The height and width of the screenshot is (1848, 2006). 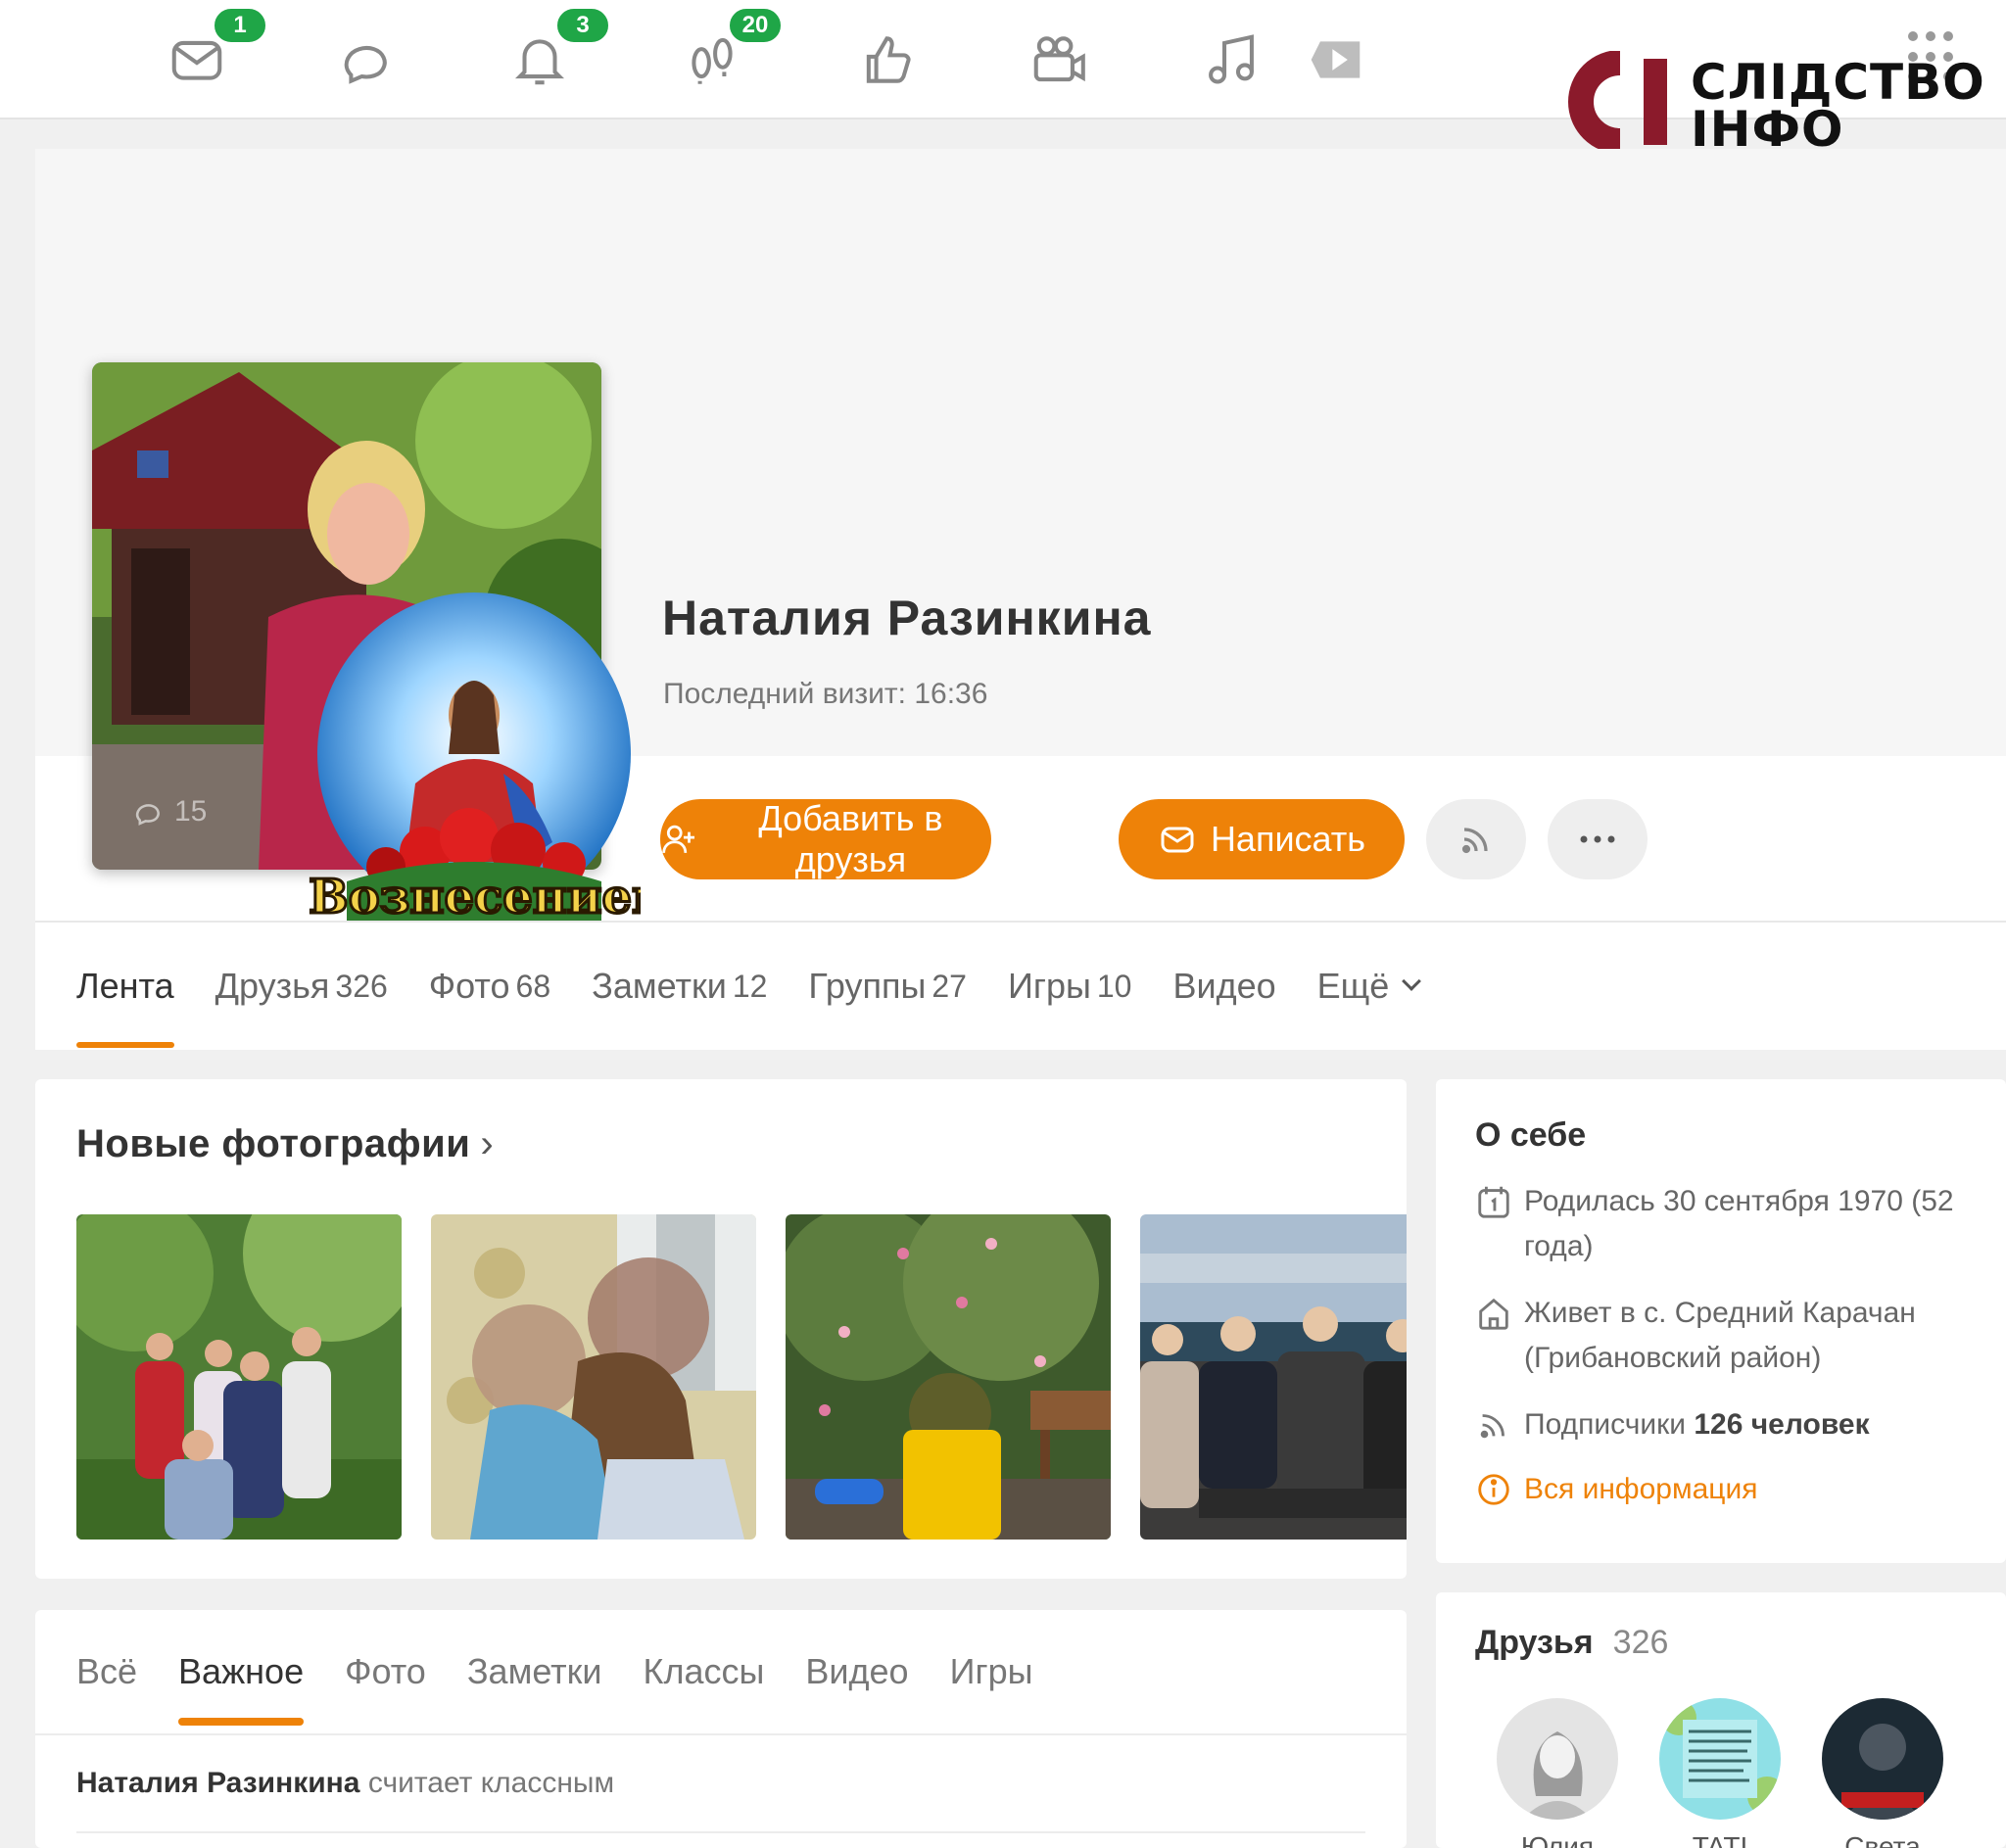 I want to click on tab-more: Ещё, so click(x=1369, y=986).